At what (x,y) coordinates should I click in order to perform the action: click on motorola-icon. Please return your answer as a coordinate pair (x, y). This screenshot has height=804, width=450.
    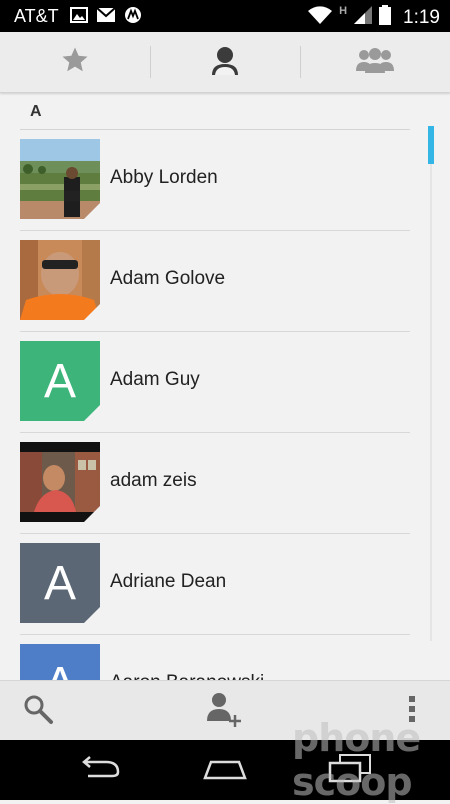
    Looking at the image, I should click on (133, 17).